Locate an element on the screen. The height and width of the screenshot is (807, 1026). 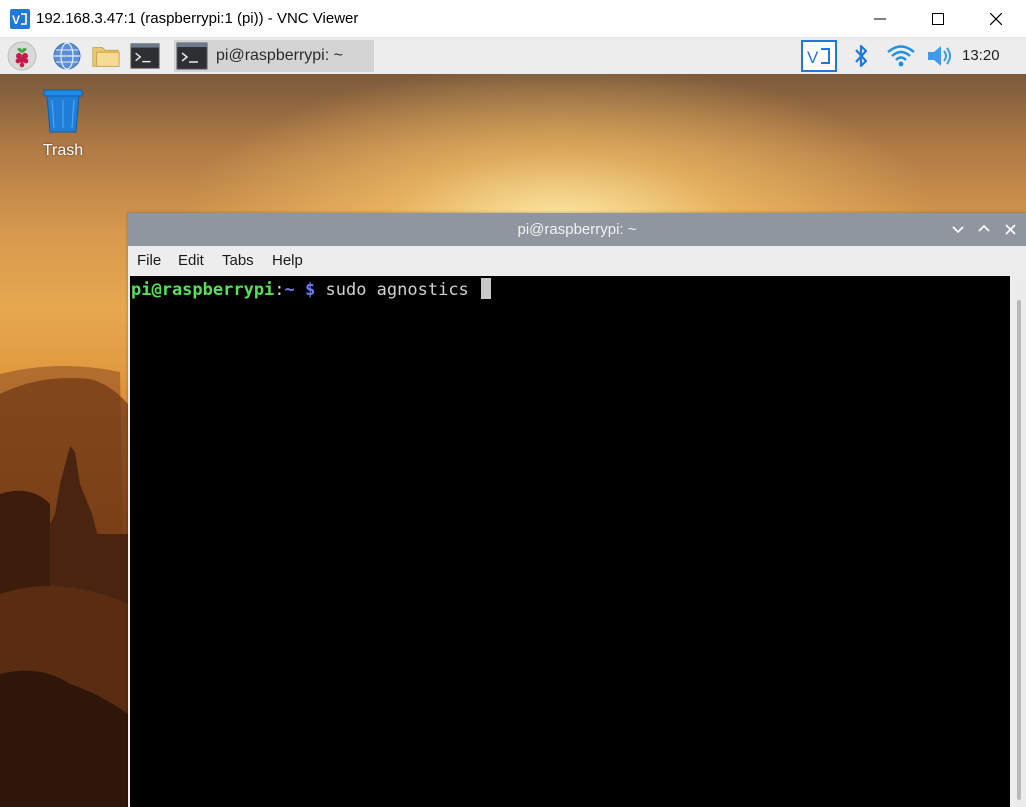
terminal-title: pi@raspberrypi: ~ is located at coordinates (577, 229).